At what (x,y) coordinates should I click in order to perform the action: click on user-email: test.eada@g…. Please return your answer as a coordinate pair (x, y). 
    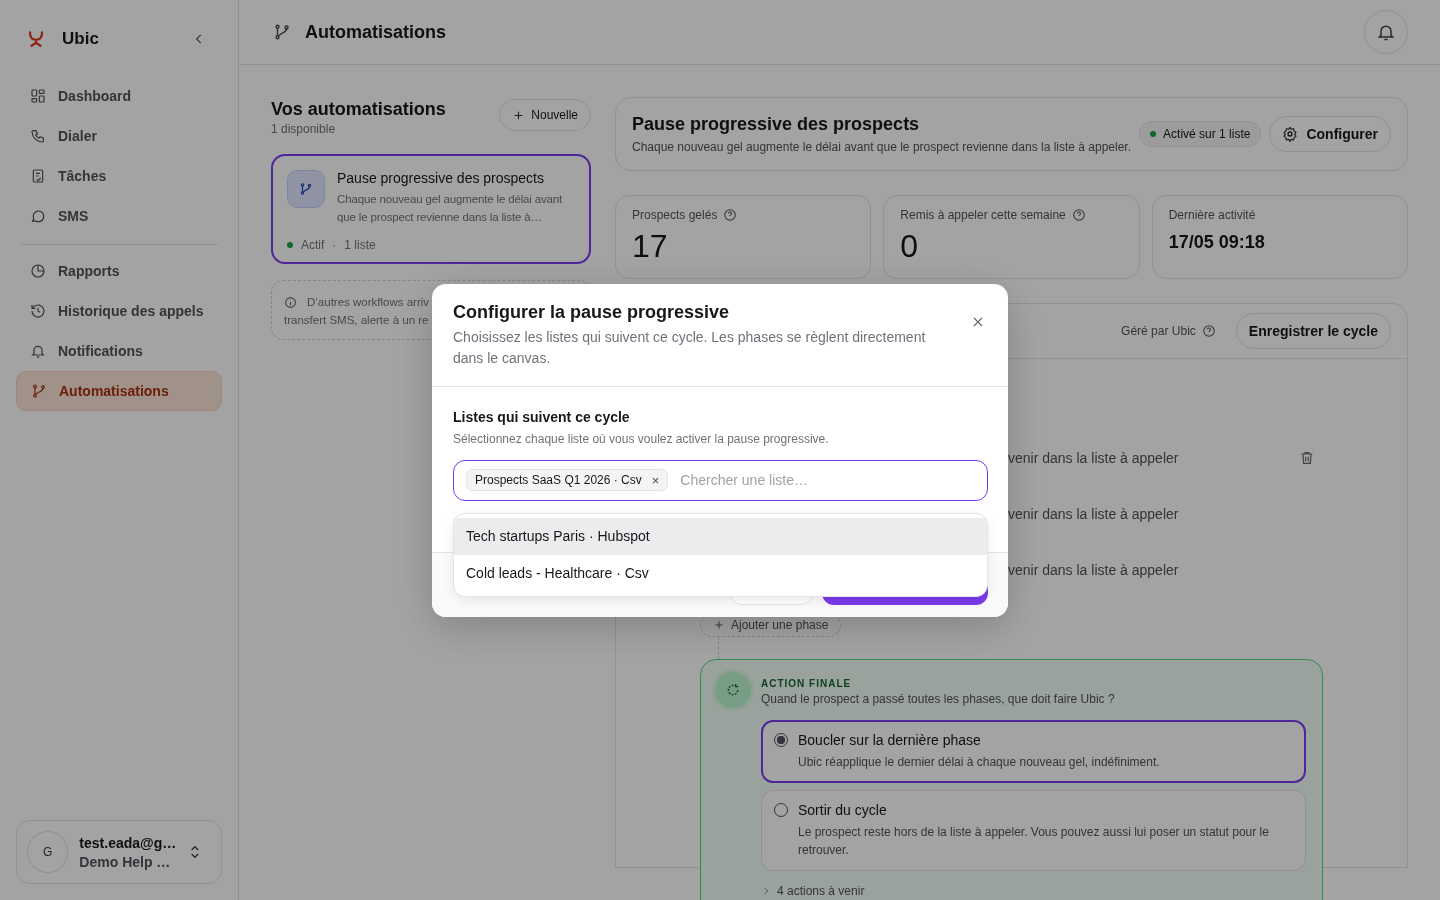
    Looking at the image, I should click on (128, 842).